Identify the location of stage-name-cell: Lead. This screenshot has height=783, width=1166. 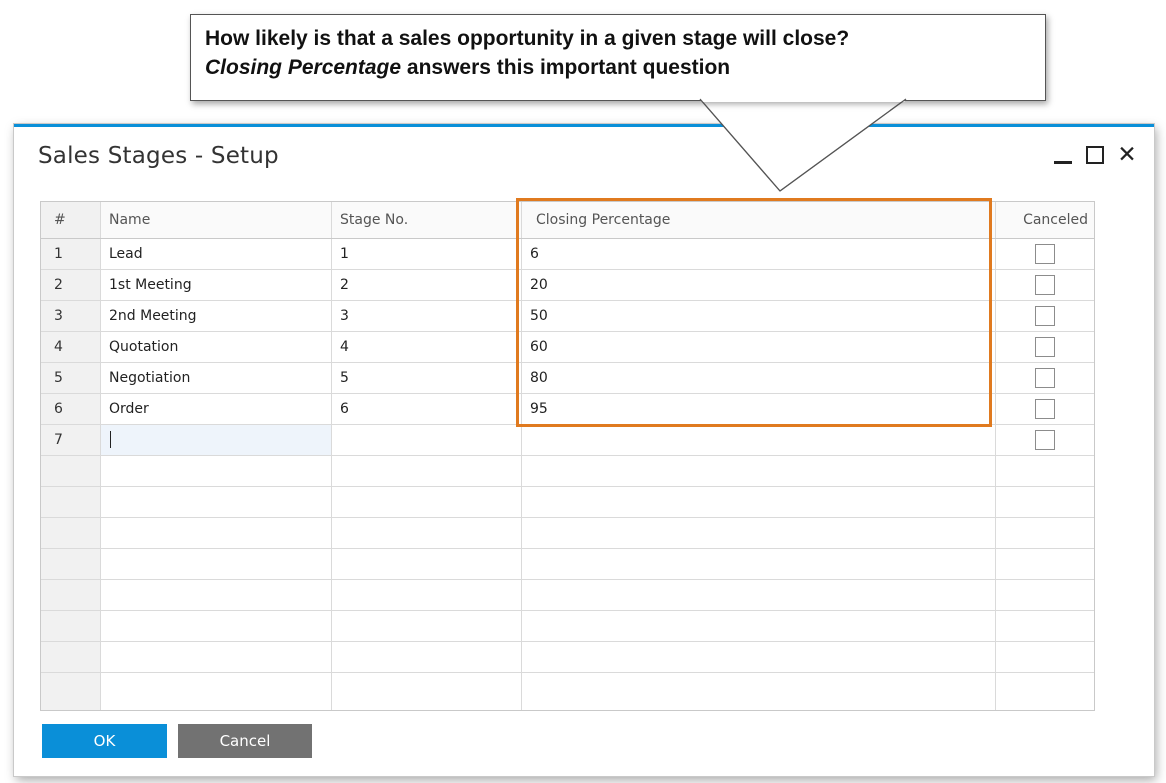
(216, 254).